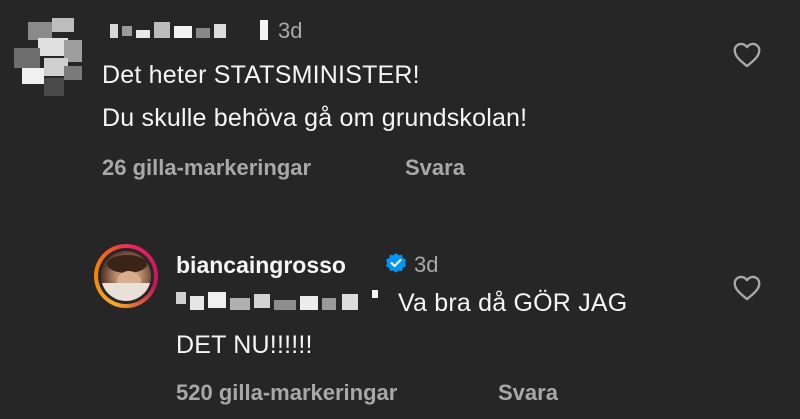 The image size is (800, 419). I want to click on profile-photo, so click(126, 276).